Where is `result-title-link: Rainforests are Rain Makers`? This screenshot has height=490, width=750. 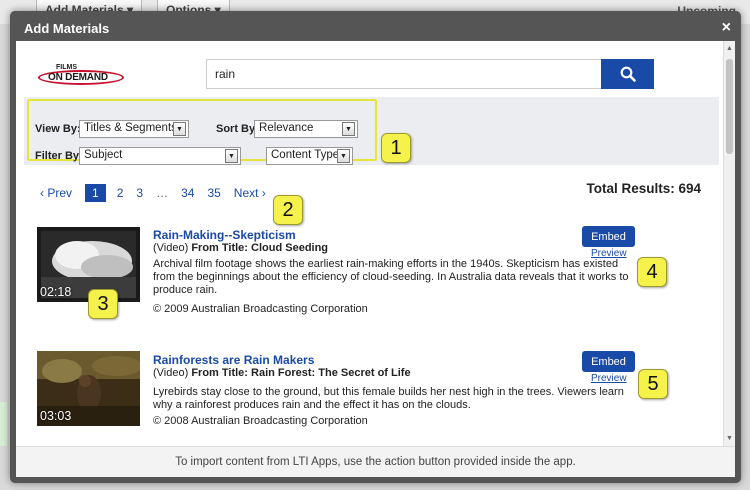 result-title-link: Rainforests are Rain Makers is located at coordinates (233, 360).